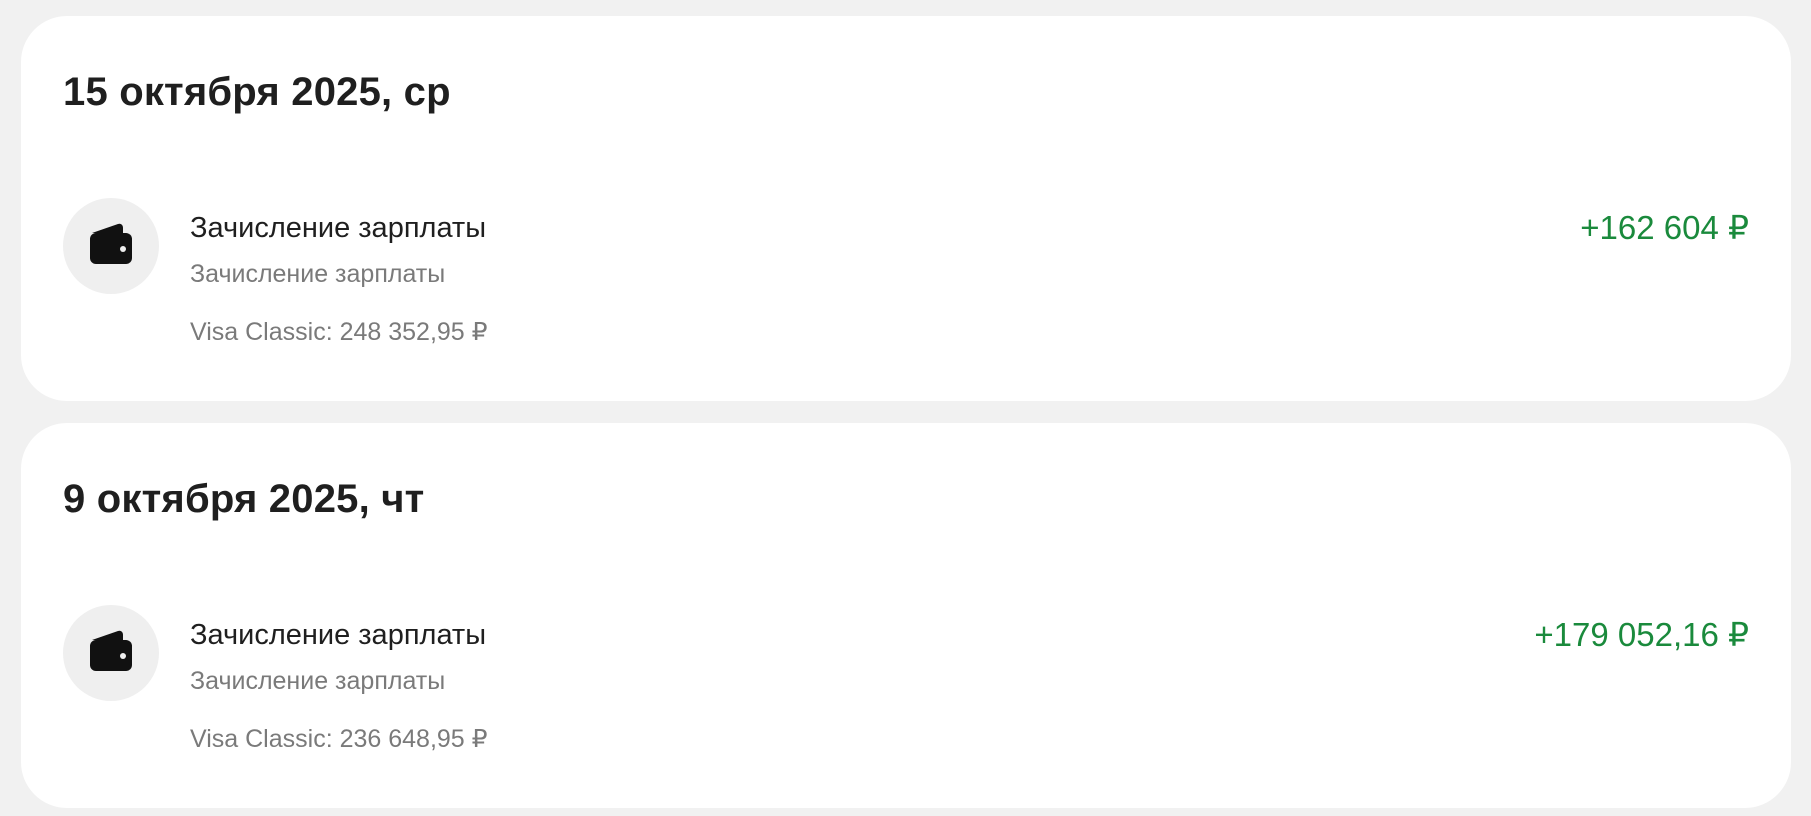  I want to click on date-header: 15 октября 2025, ср, so click(257, 92).